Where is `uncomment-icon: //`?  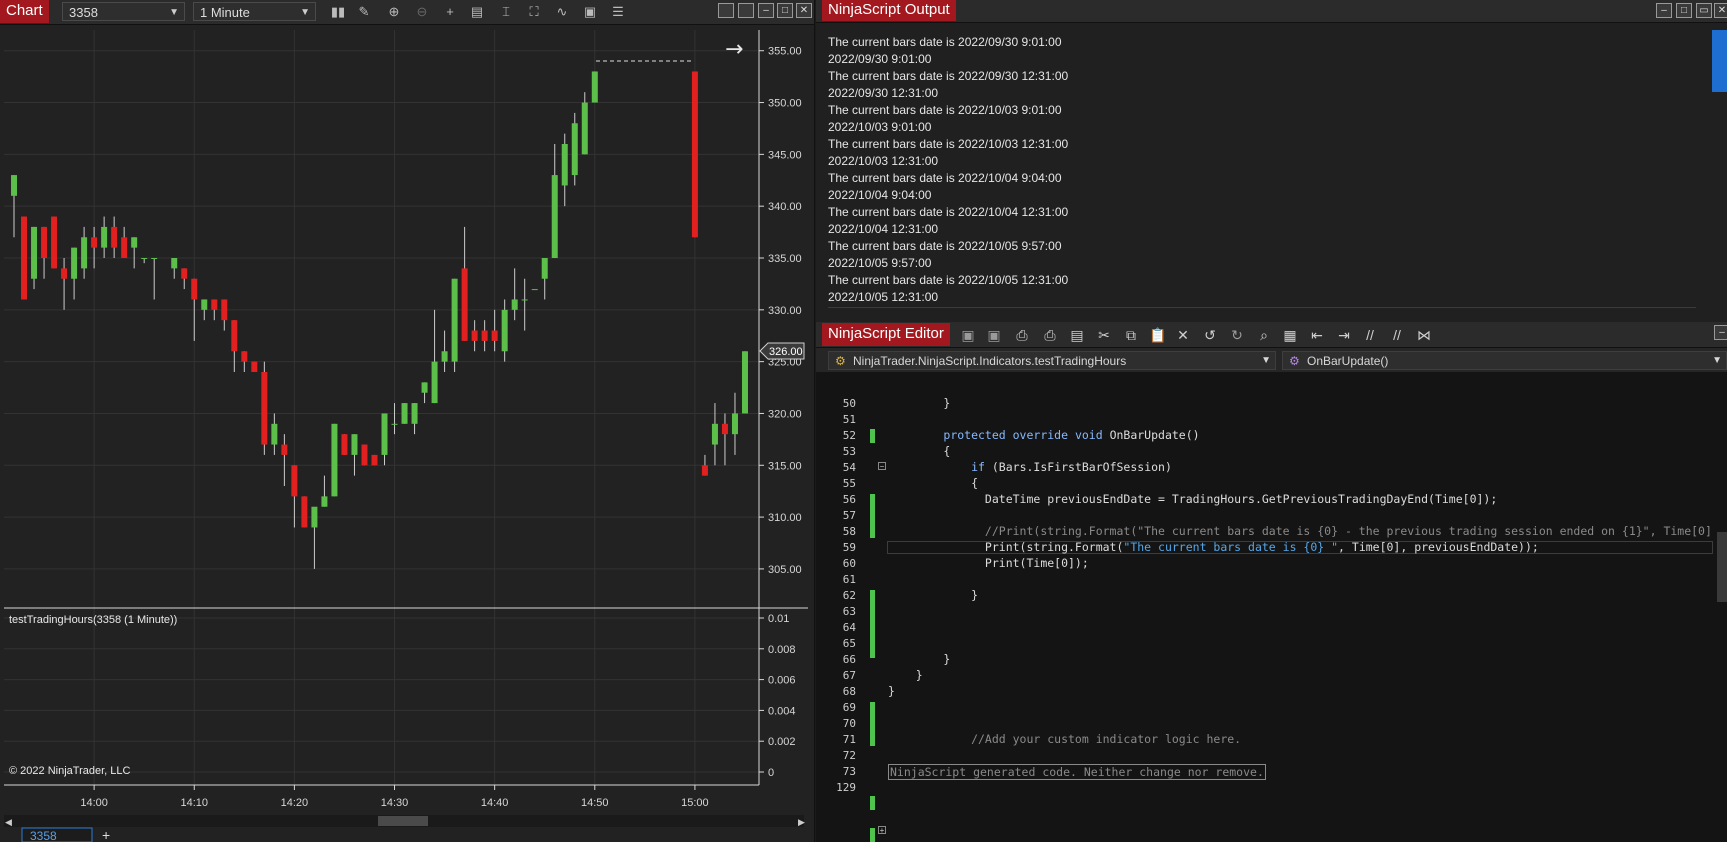
uncomment-icon: // is located at coordinates (1397, 335).